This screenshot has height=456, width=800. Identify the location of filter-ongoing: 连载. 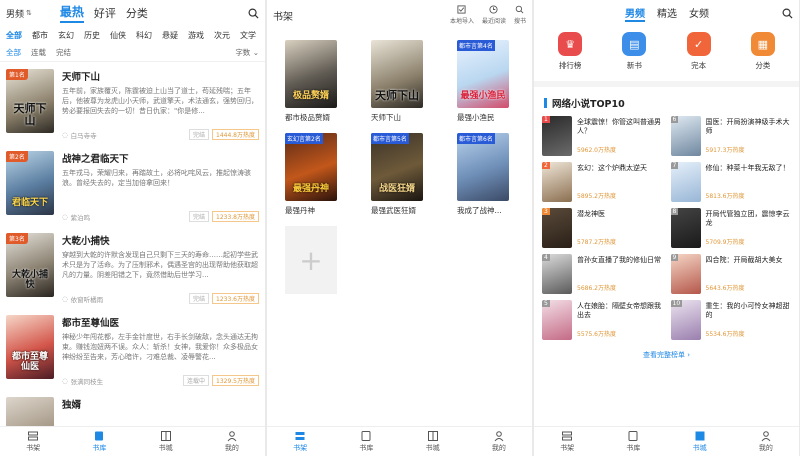
(38, 52).